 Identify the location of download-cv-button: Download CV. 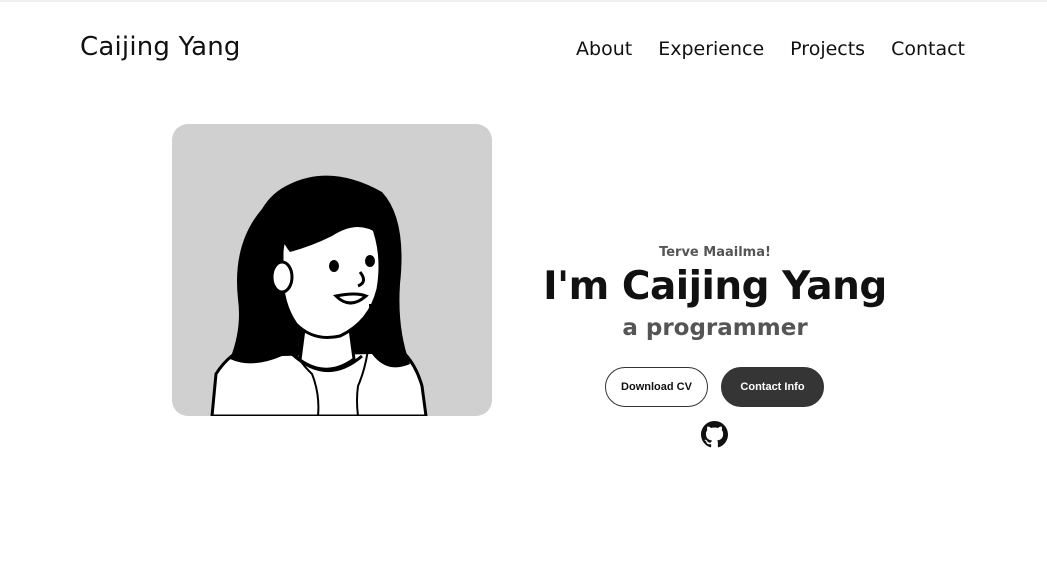
(656, 387).